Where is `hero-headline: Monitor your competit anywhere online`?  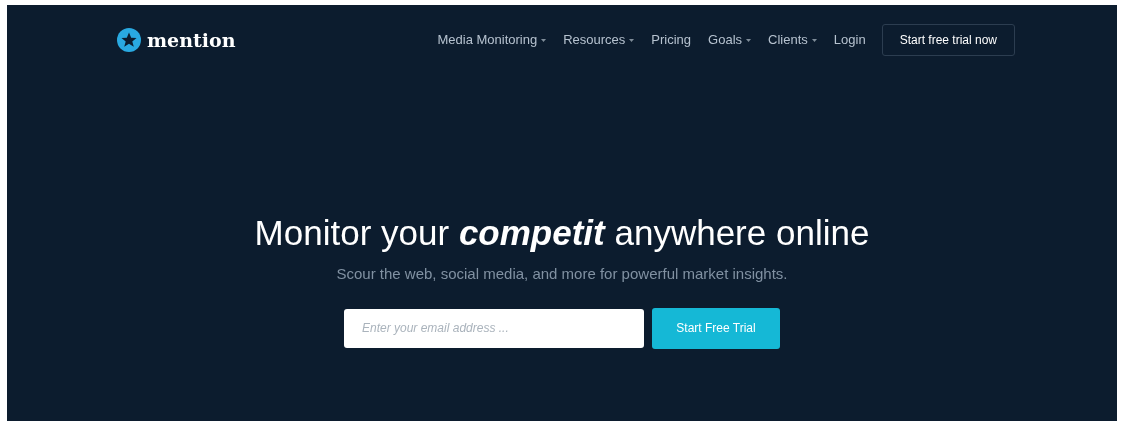 hero-headline: Monitor your competit anywhere online is located at coordinates (562, 233).